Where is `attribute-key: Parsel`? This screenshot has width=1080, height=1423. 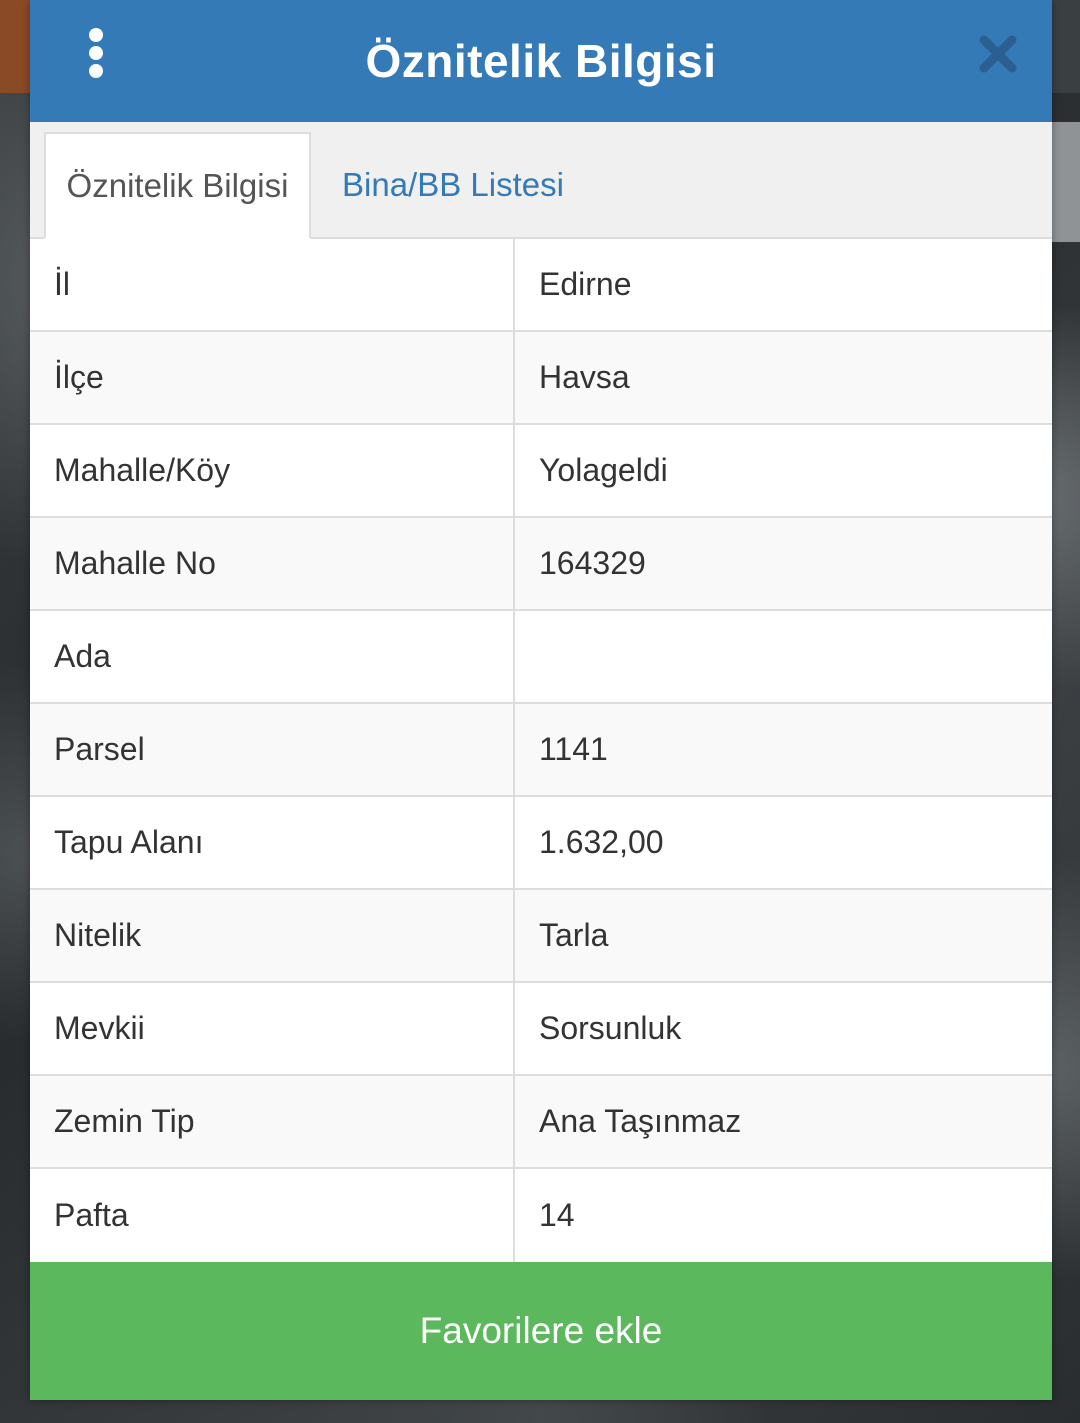 attribute-key: Parsel is located at coordinates (272, 749).